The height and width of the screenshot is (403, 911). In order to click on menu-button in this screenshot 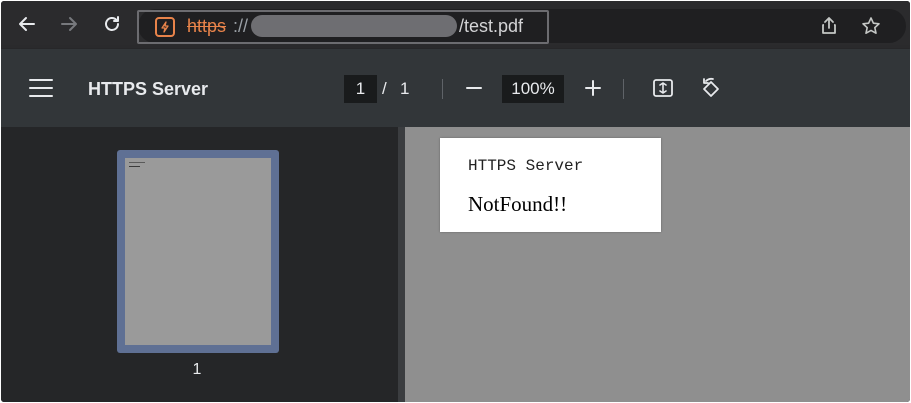, I will do `click(41, 88)`.